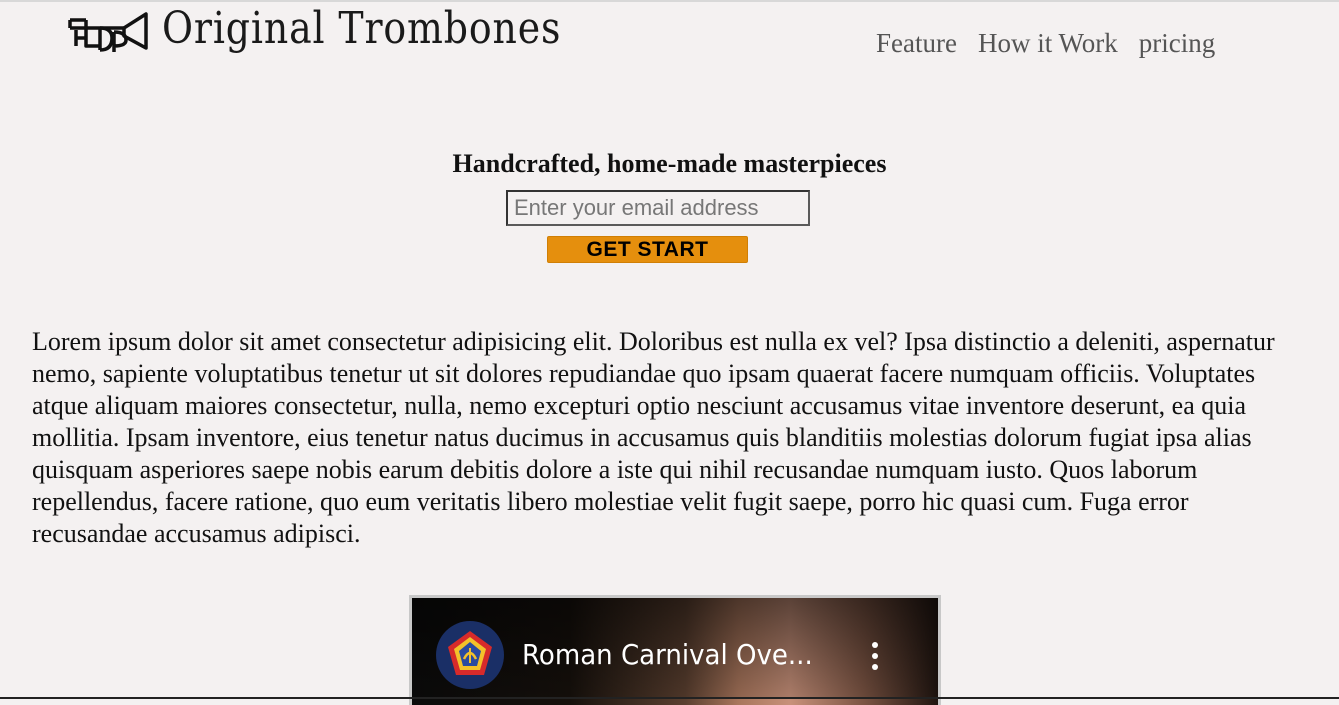 The image size is (1339, 705). What do you see at coordinates (647, 249) in the screenshot?
I see `get-started-button: GET START` at bounding box center [647, 249].